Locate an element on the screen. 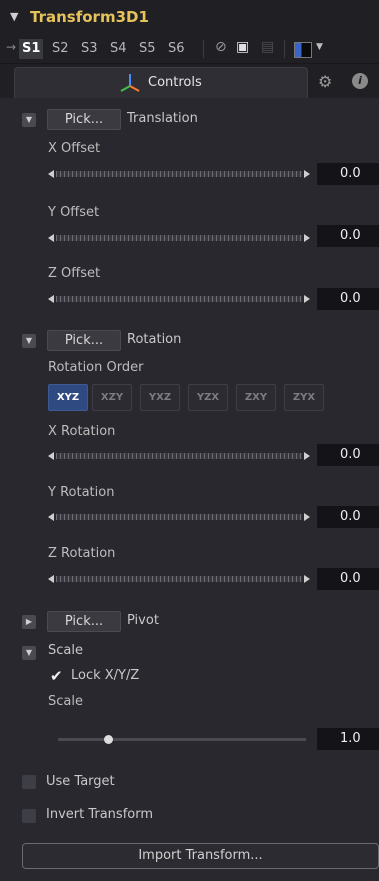 Image resolution: width=379 pixels, height=881 pixels. invert-transform-label: Invert Transform is located at coordinates (100, 814).